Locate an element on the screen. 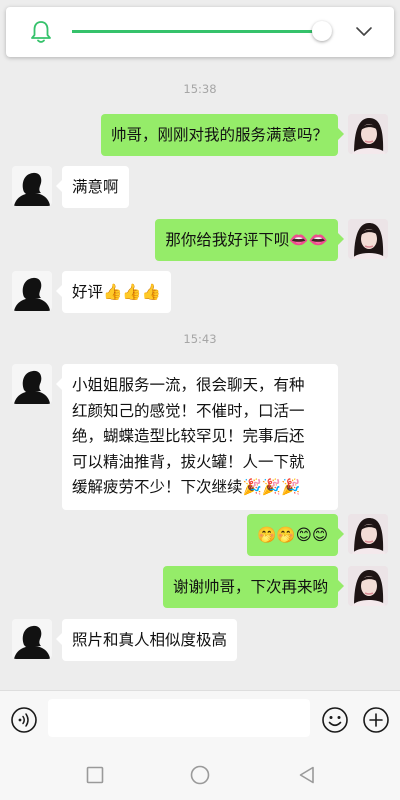 This screenshot has width=400, height=800. volume-slider-fill is located at coordinates (197, 31).